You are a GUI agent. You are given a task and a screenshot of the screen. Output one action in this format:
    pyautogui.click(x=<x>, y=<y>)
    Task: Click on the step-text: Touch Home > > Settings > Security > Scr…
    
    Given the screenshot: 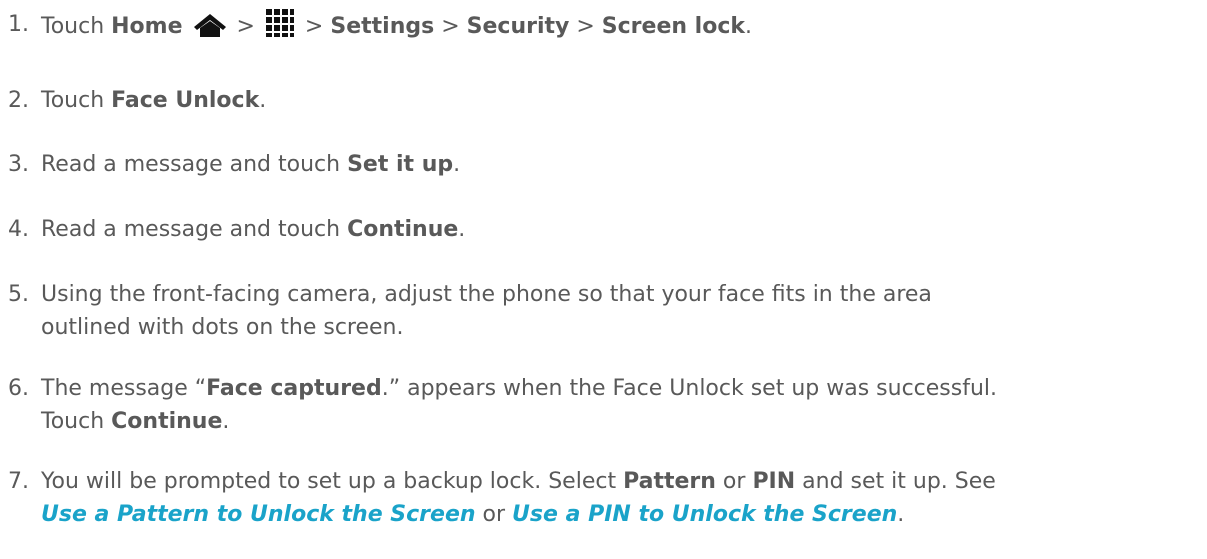 What is the action you would take?
    pyautogui.click(x=396, y=25)
    